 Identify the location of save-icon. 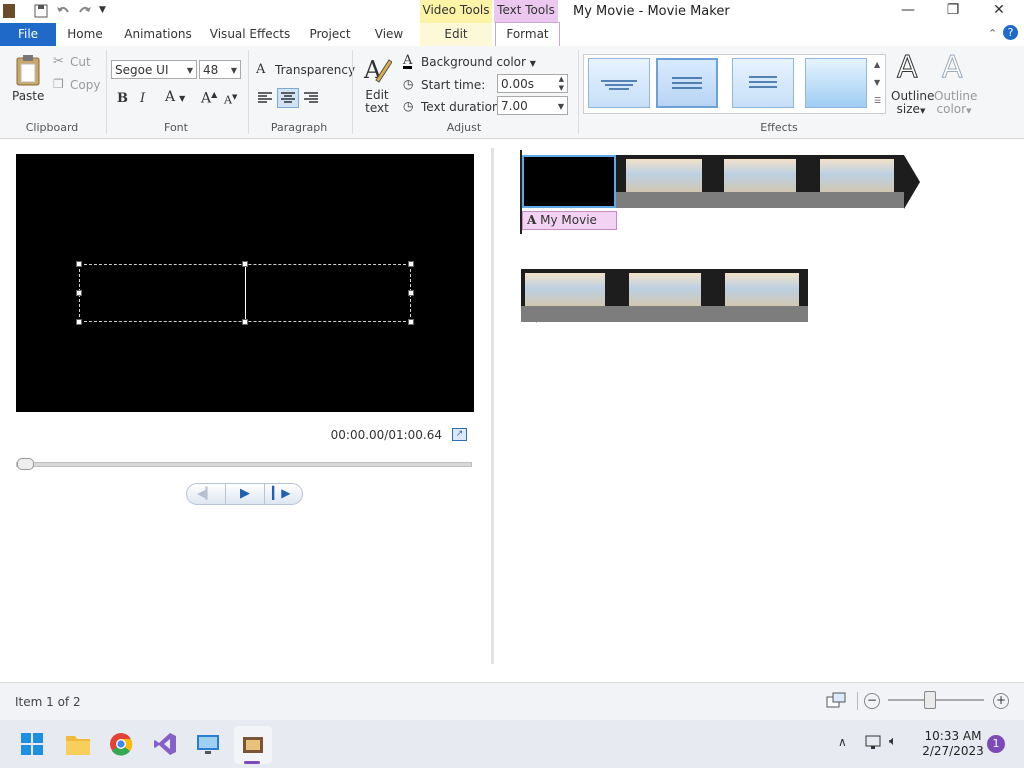
(41, 11).